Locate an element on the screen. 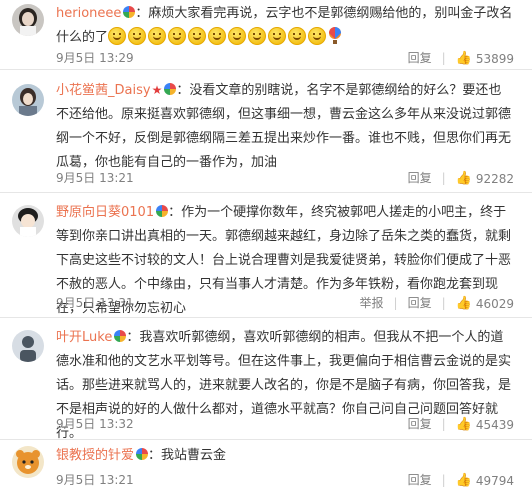  like-button: 👍 45439 is located at coordinates (485, 425).